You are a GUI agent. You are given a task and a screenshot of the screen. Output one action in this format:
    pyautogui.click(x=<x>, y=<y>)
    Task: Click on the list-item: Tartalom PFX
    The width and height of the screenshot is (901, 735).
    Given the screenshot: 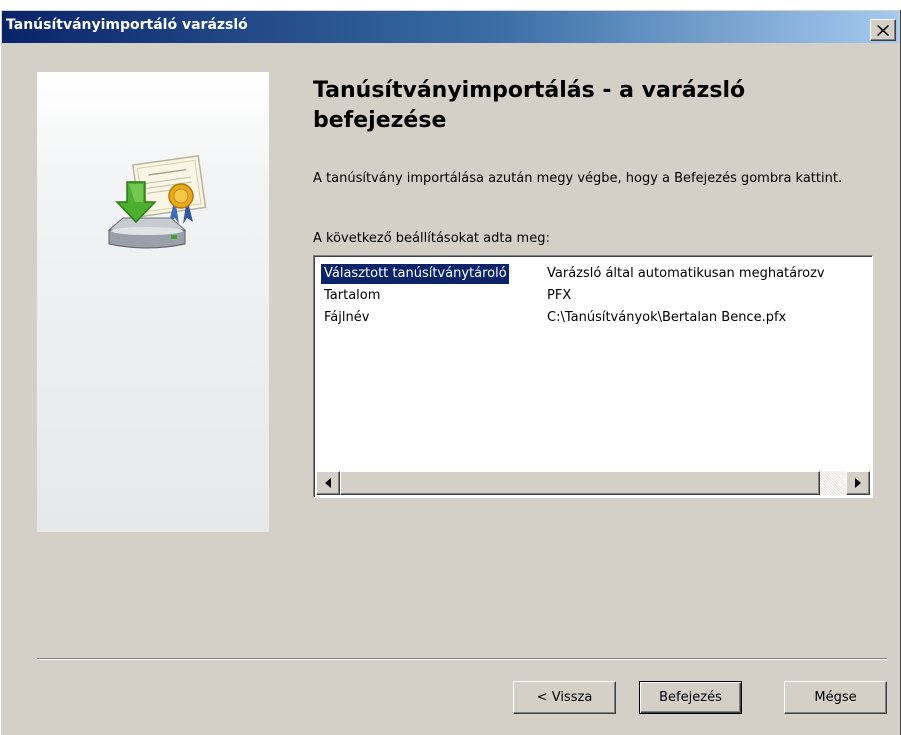 What is the action you would take?
    pyautogui.click(x=595, y=296)
    